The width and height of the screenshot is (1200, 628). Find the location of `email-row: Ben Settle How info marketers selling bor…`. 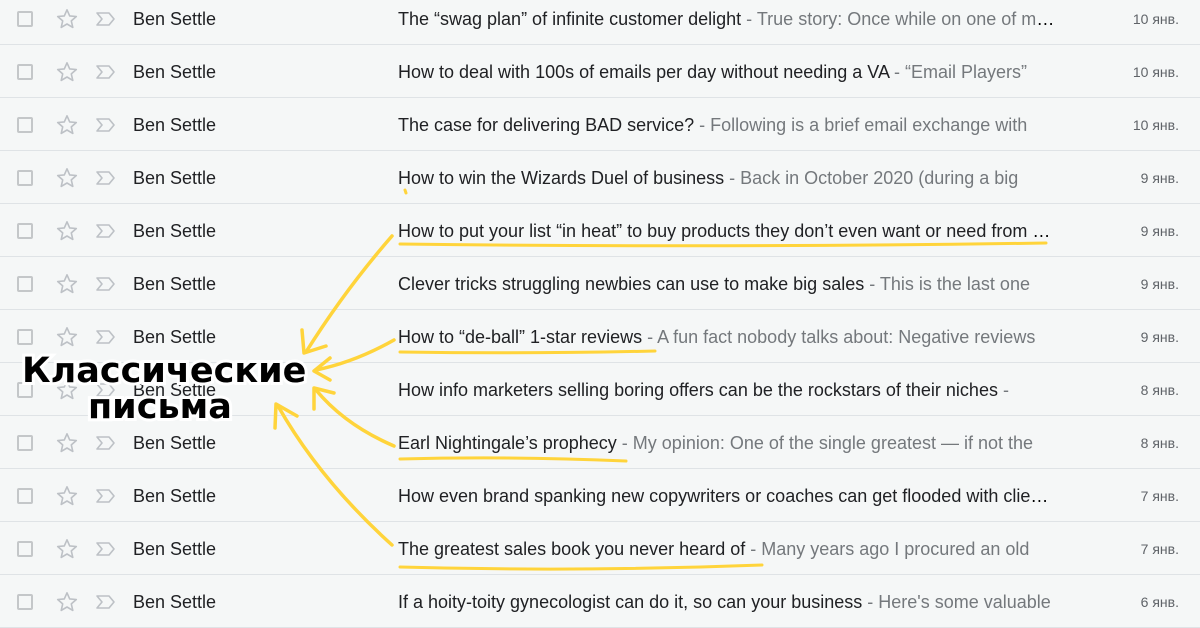

email-row: Ben Settle How info marketers selling bor… is located at coordinates (600, 390).